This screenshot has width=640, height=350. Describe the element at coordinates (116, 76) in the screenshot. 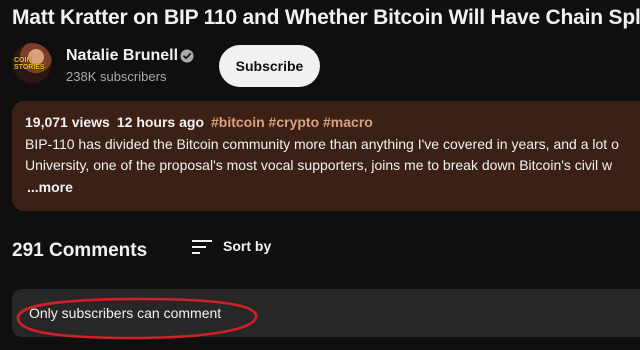

I see `subscriber-count: 238K subscribers` at that location.